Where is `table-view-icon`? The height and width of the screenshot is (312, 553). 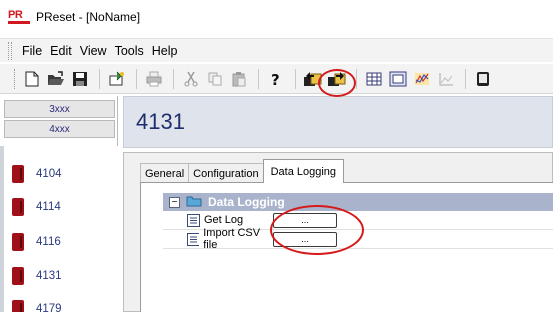 table-view-icon is located at coordinates (374, 79).